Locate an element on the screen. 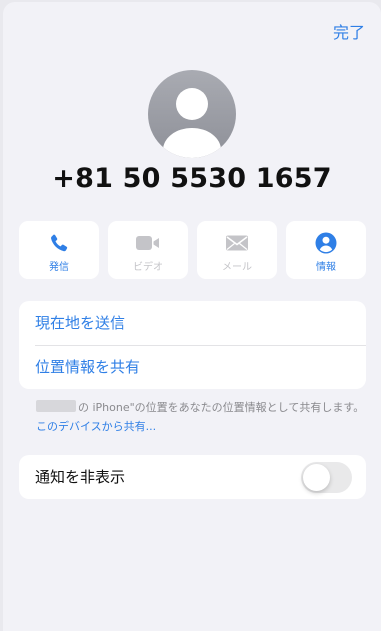 This screenshot has height=631, width=381. footnote-text: の iPhone"の位置をあなたの位置情報として共有します。 is located at coordinates (221, 407).